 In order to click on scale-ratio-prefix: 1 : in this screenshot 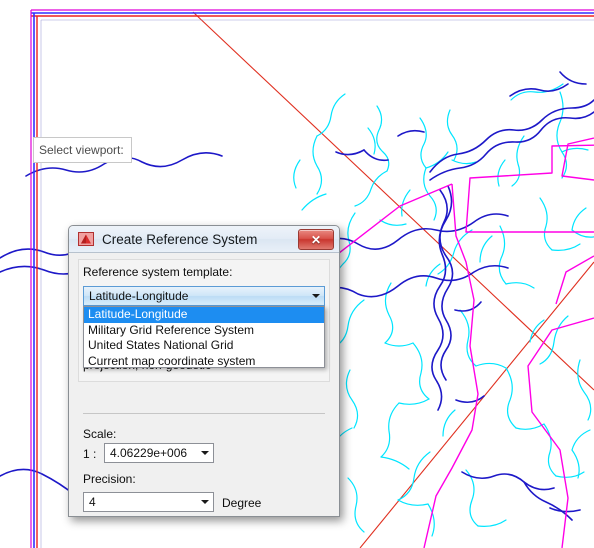, I will do `click(90, 454)`.